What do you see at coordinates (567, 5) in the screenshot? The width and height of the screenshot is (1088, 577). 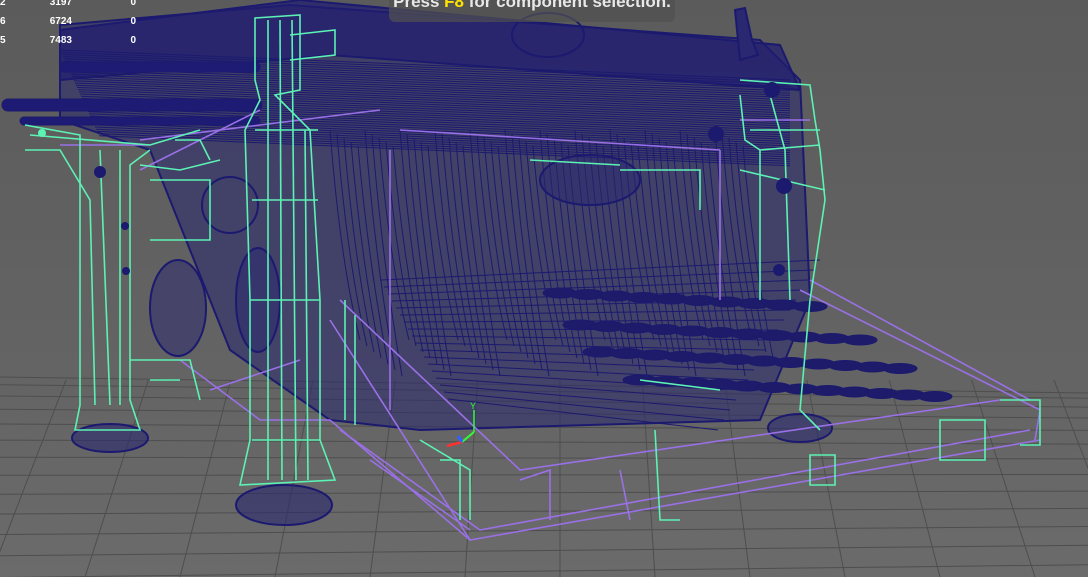 I see `message-suffix: for component selection.` at bounding box center [567, 5].